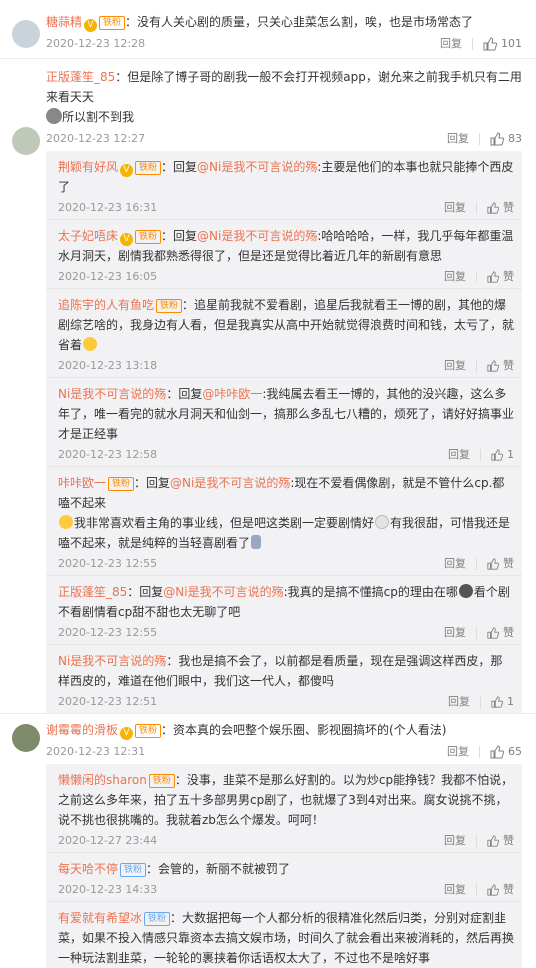 This screenshot has width=536, height=968. What do you see at coordinates (224, 523) in the screenshot?
I see `reply-text-continued: 我非常喜欢看主角的事业线，但是吧这类剧一定要剧情好` at bounding box center [224, 523].